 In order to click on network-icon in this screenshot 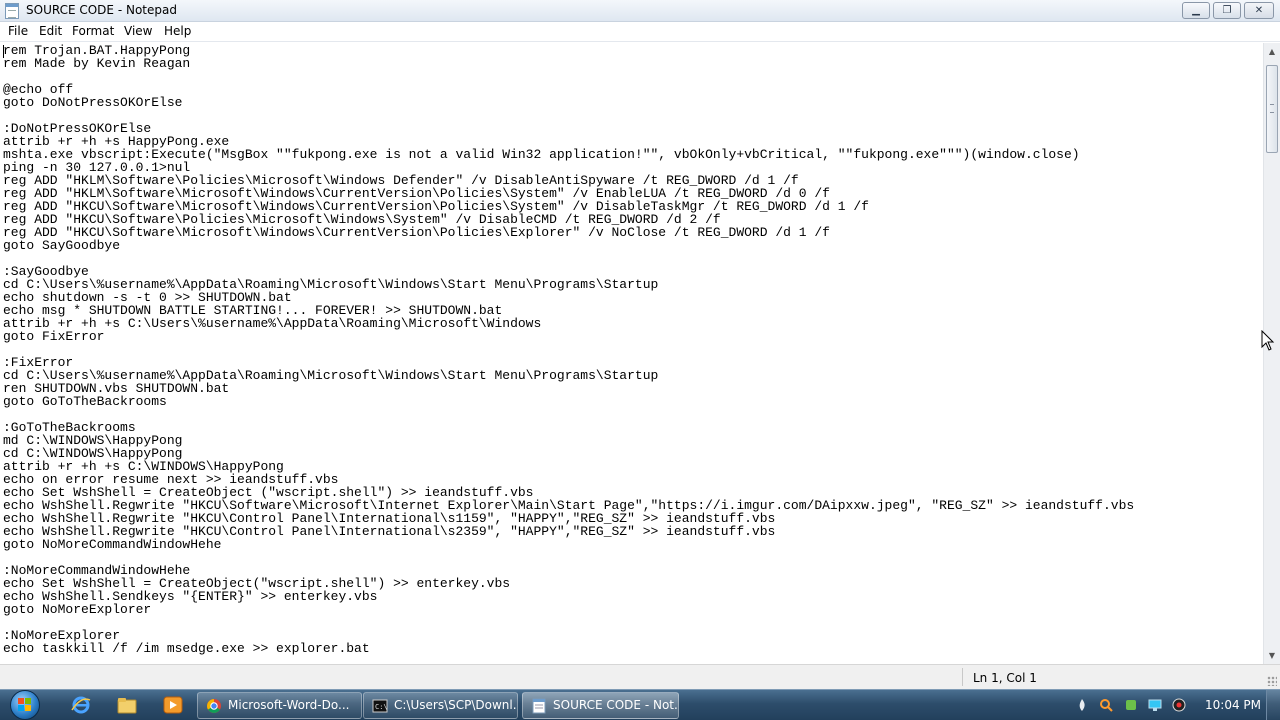, I will do `click(1155, 705)`.